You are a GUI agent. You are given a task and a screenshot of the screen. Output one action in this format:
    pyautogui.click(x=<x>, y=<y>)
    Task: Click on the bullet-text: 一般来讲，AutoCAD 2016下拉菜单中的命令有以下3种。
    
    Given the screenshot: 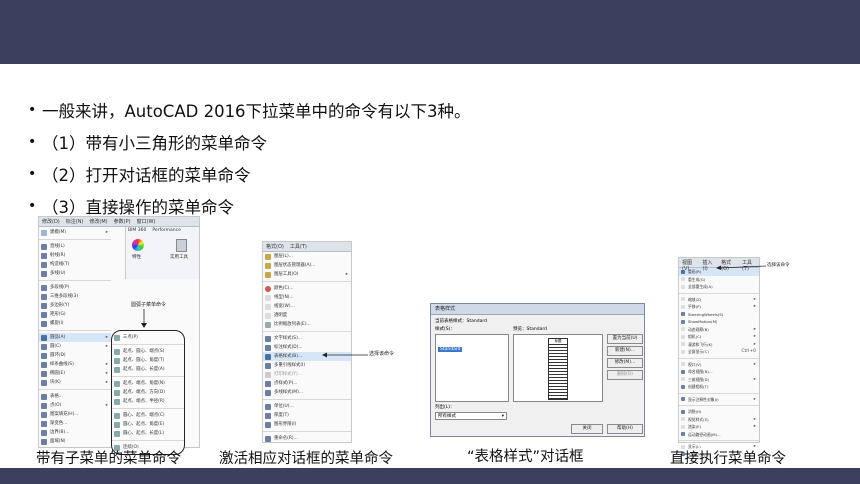 What is the action you would take?
    pyautogui.click(x=256, y=111)
    